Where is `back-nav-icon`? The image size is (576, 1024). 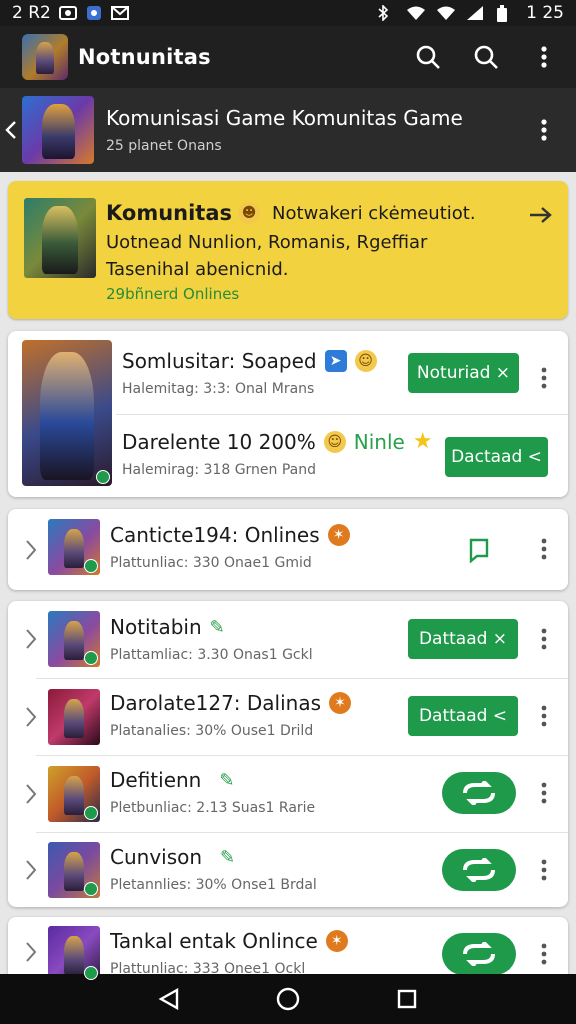
back-nav-icon is located at coordinates (169, 999).